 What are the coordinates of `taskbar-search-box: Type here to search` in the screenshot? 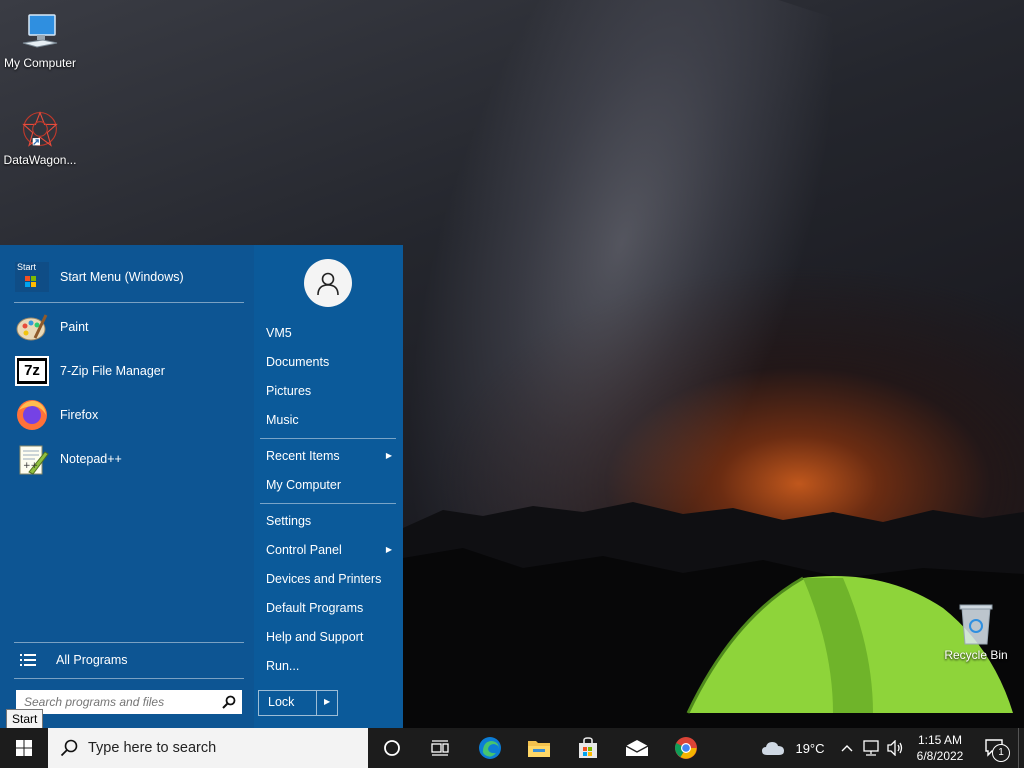 It's located at (208, 748).